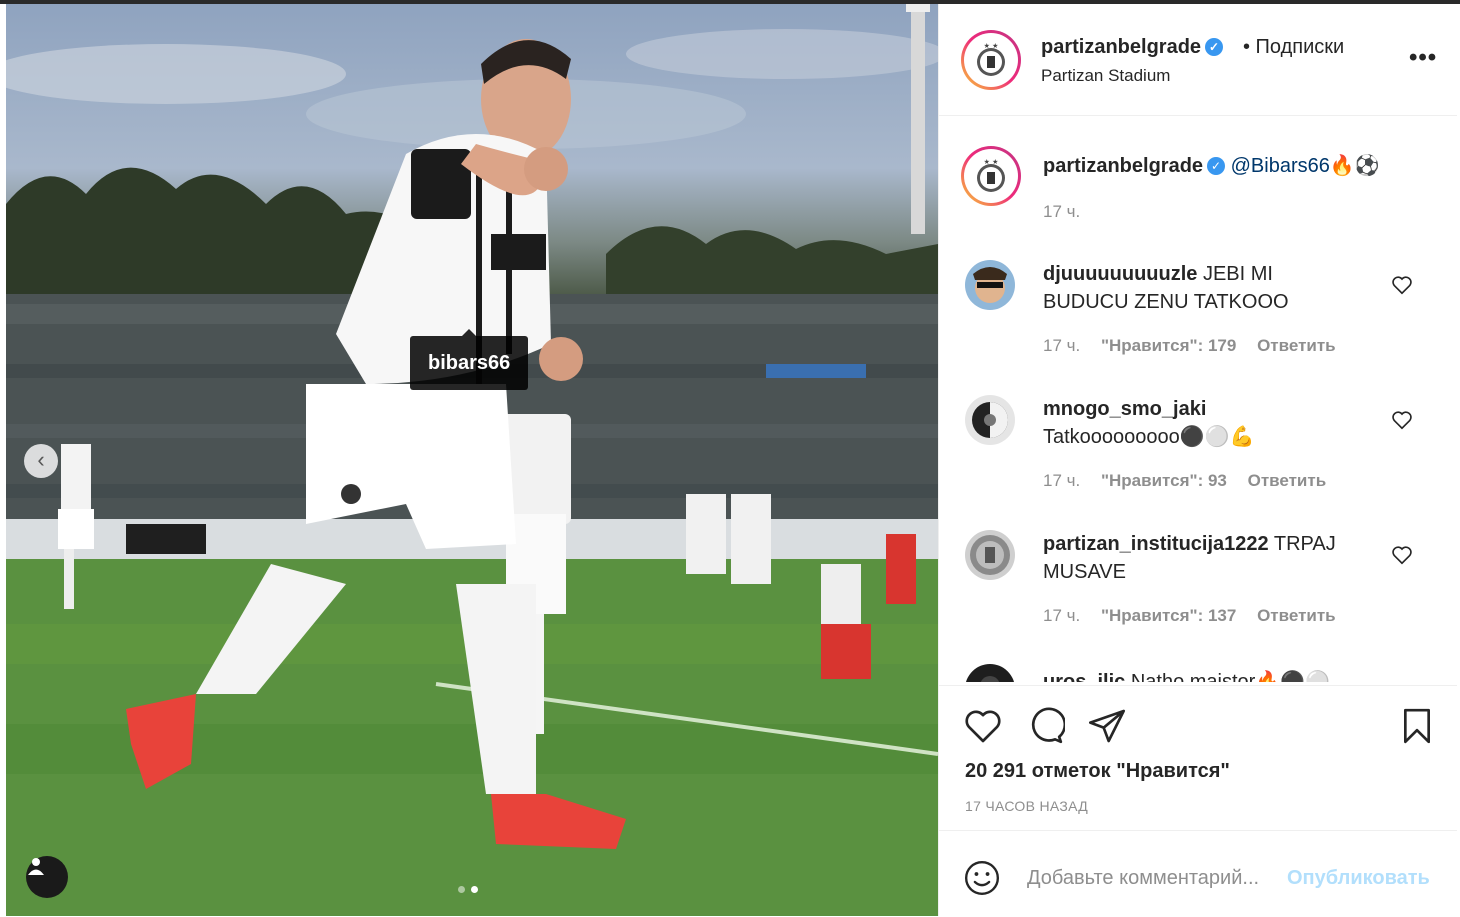 The width and height of the screenshot is (1460, 917). I want to click on caption-meta: 17 ч., so click(1069, 212).